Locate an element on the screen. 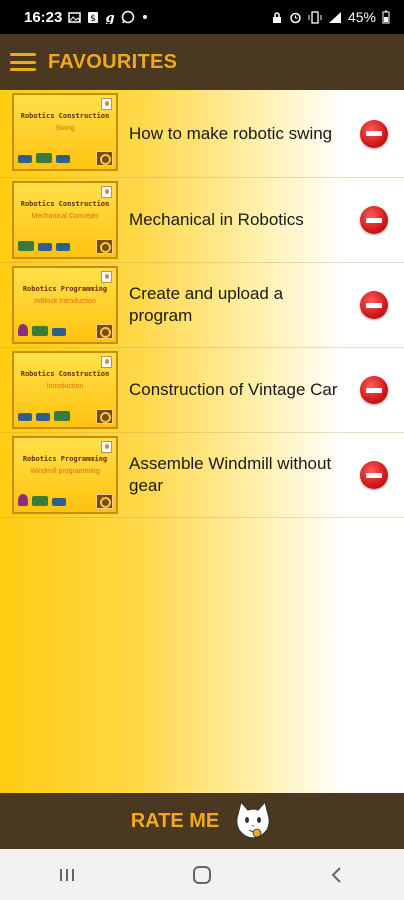 This screenshot has width=404, height=900. more-notifications-dot is located at coordinates (145, 17).